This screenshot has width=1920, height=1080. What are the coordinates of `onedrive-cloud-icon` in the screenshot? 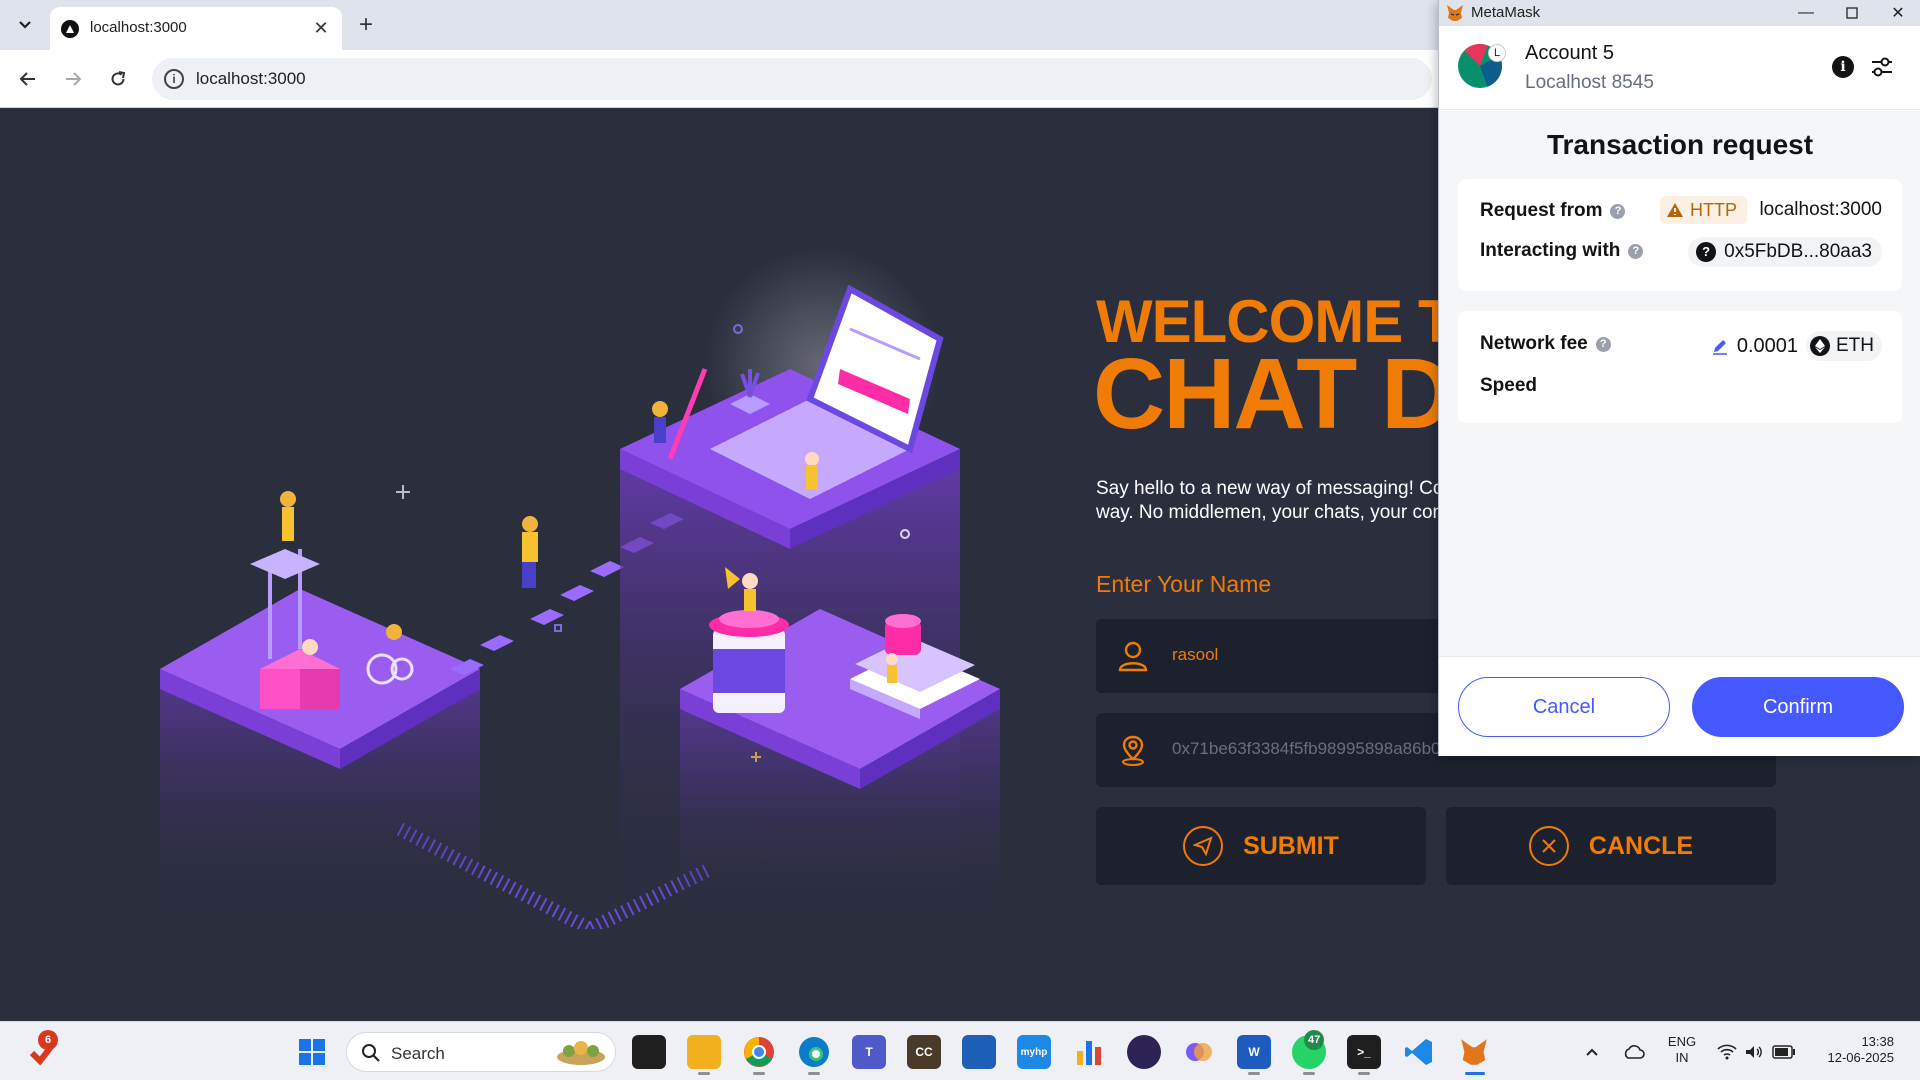 It's located at (1634, 1052).